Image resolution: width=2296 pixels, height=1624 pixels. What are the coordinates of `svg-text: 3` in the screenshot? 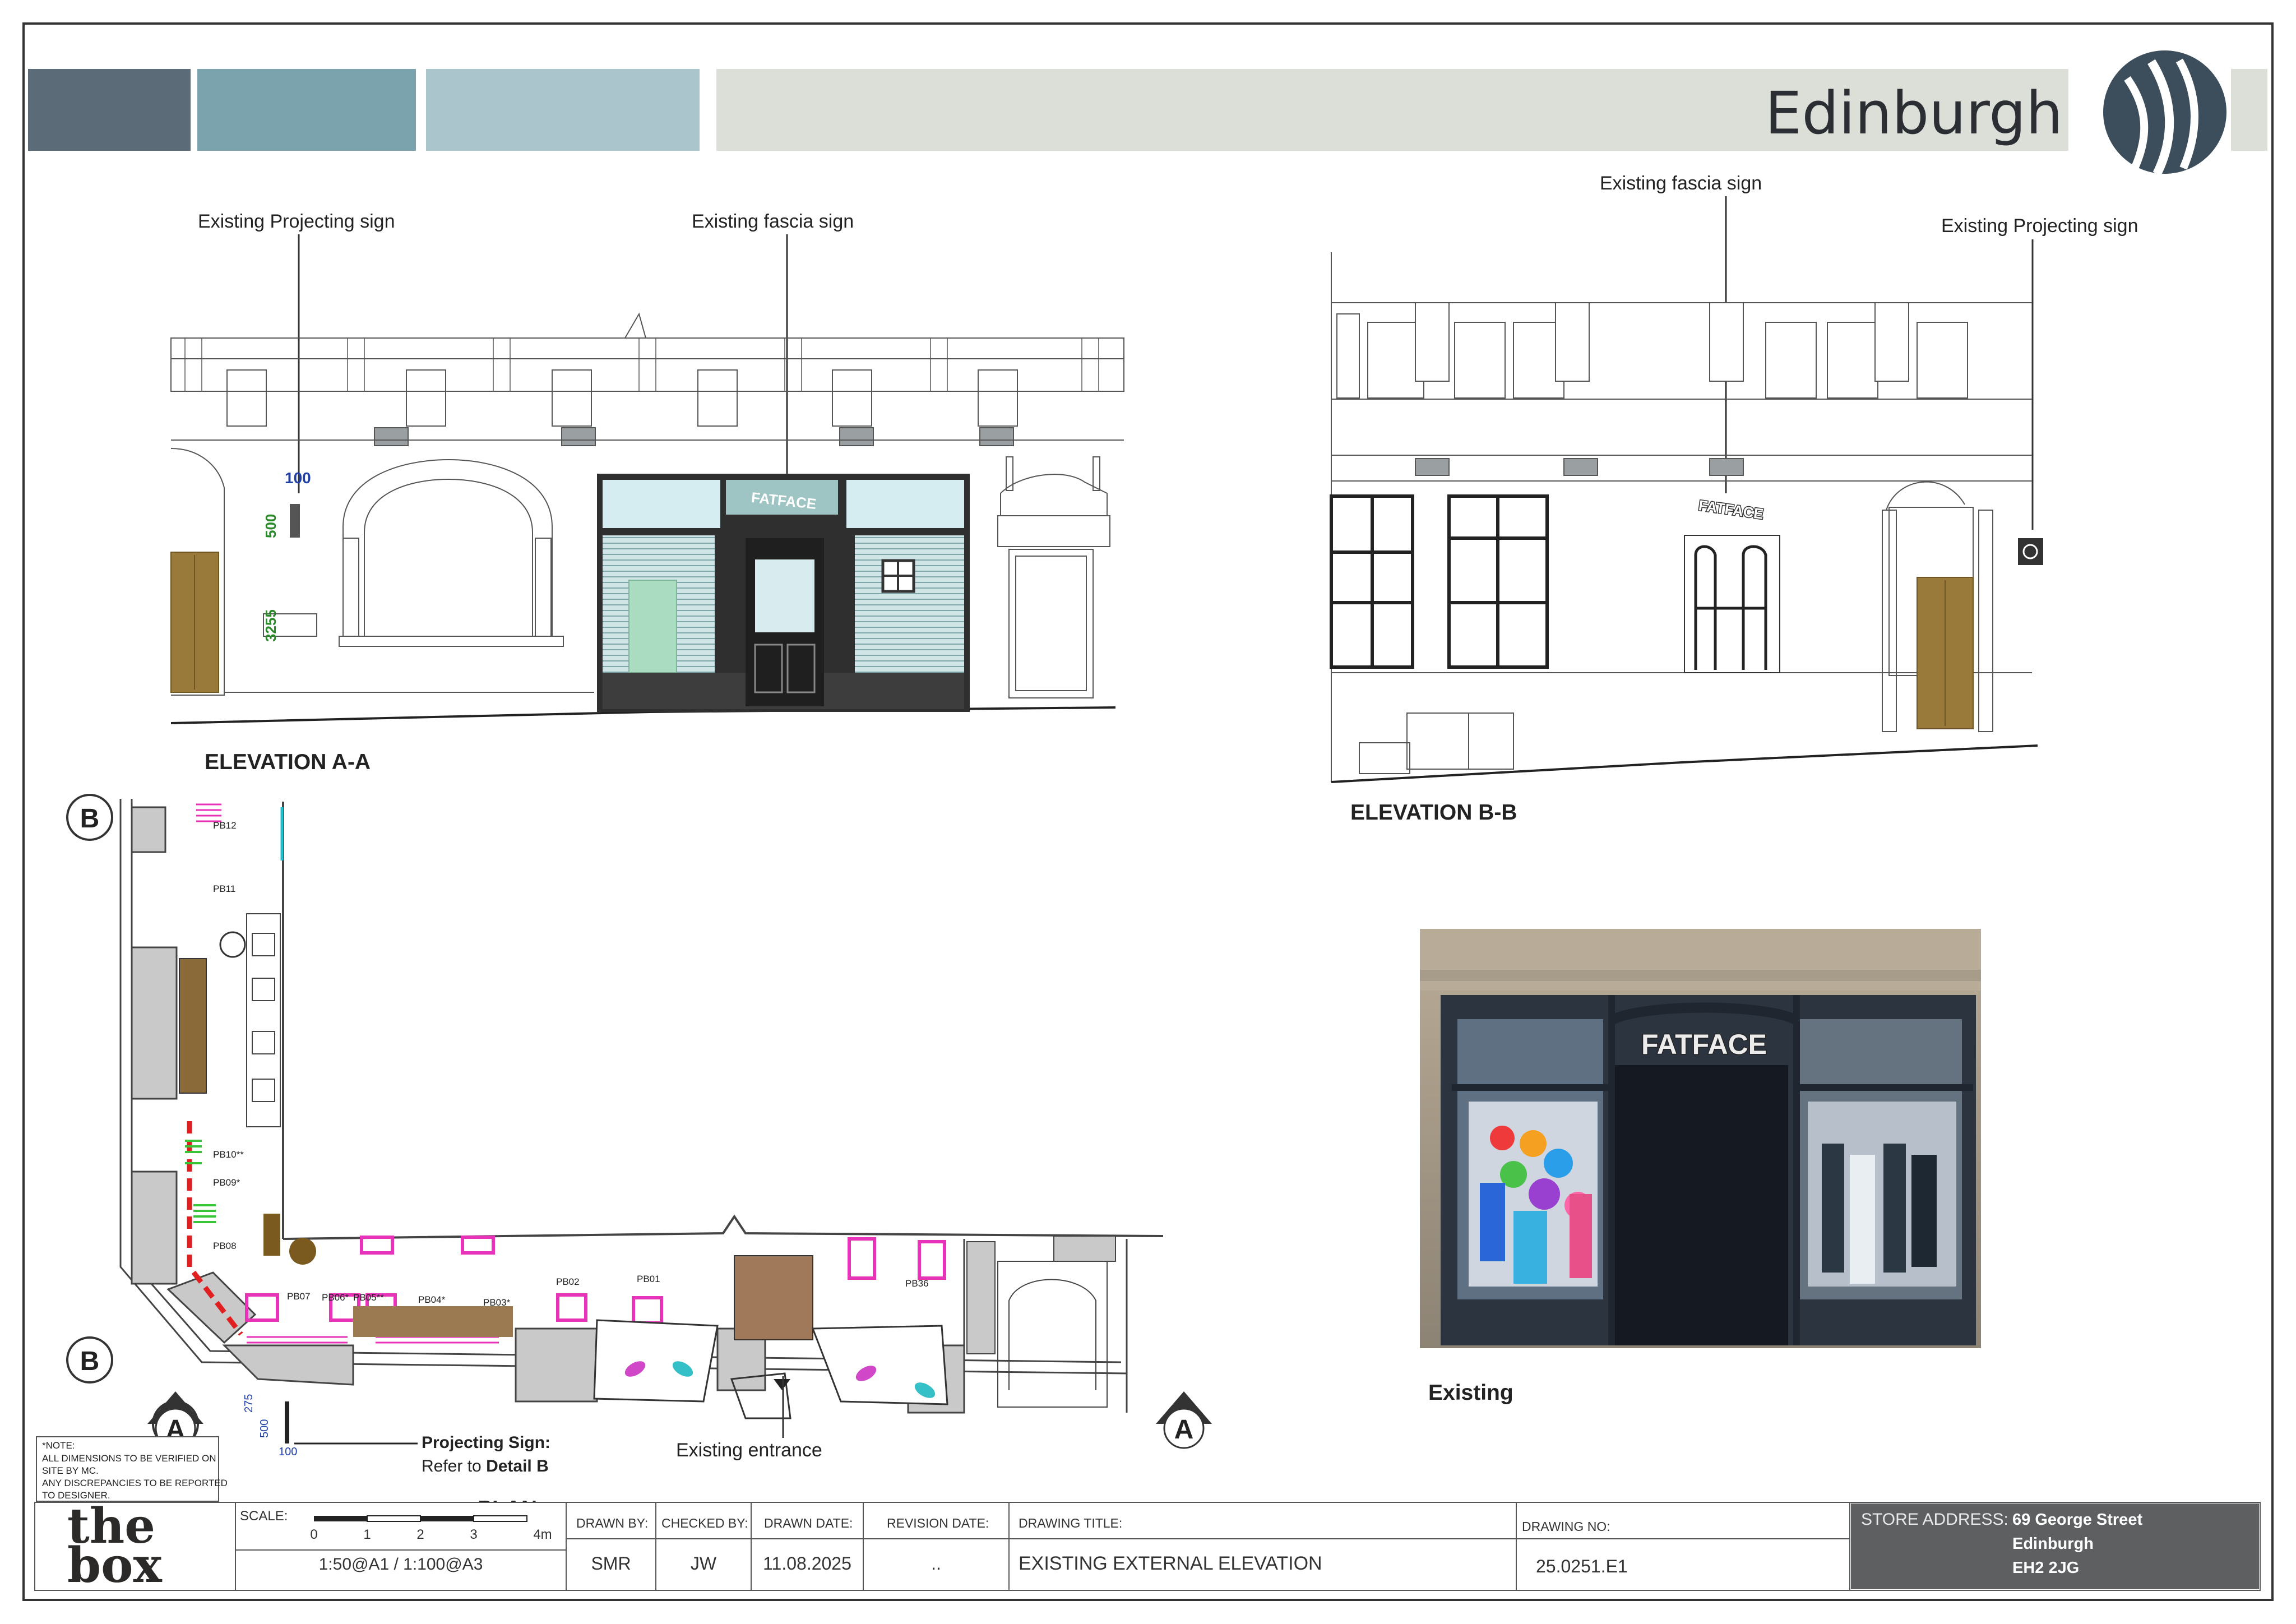 It's located at (474, 1534).